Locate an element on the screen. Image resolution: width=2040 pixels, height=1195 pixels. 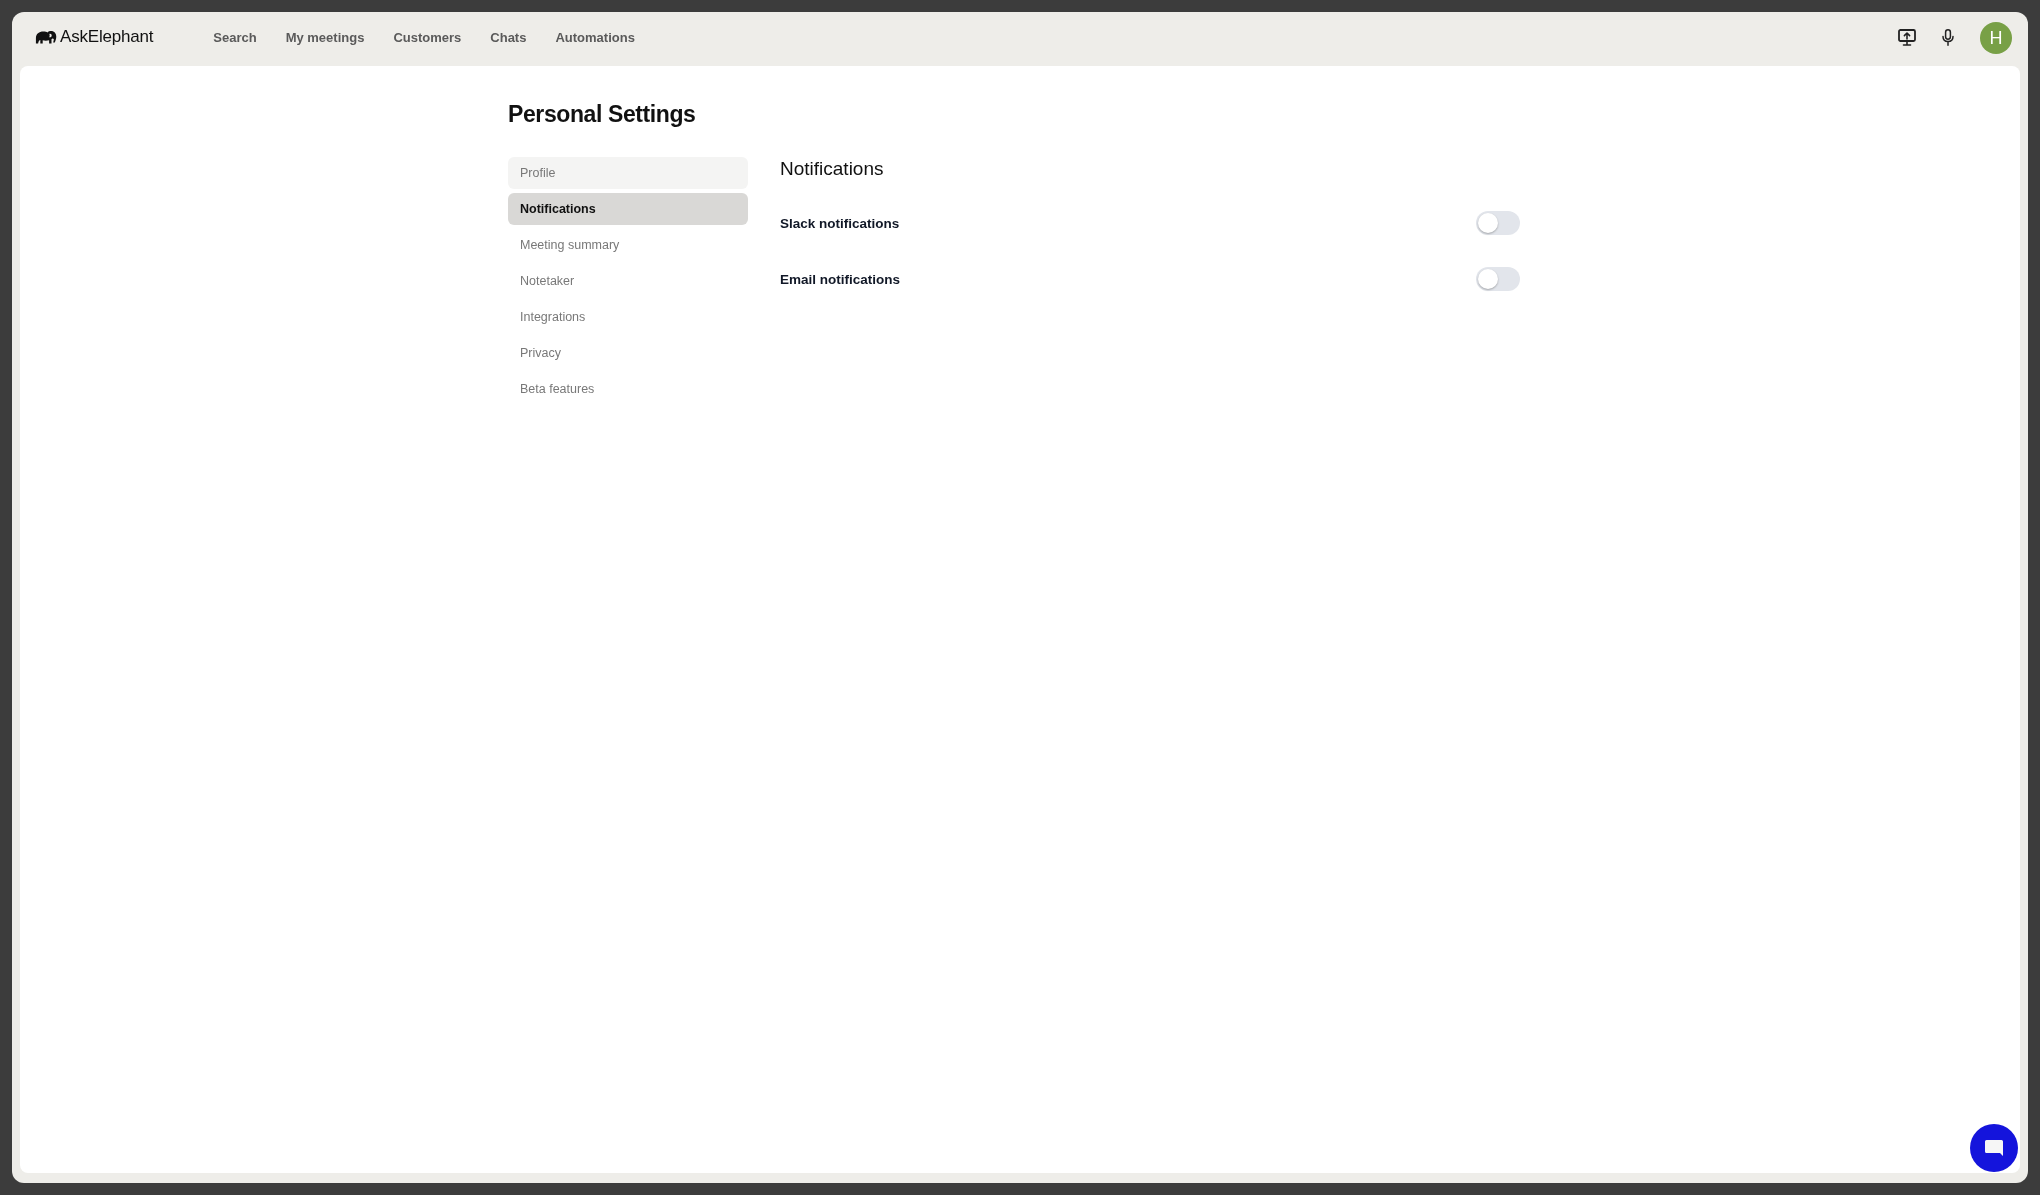
speech-bubble-icon is located at coordinates (1994, 1148).